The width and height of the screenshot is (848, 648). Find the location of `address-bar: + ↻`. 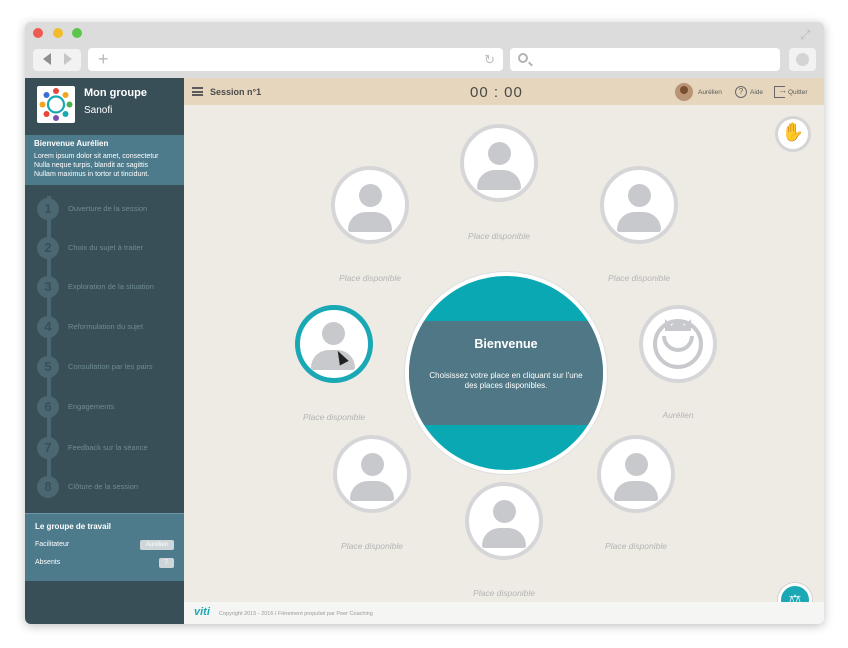

address-bar: + ↻ is located at coordinates (295, 59).